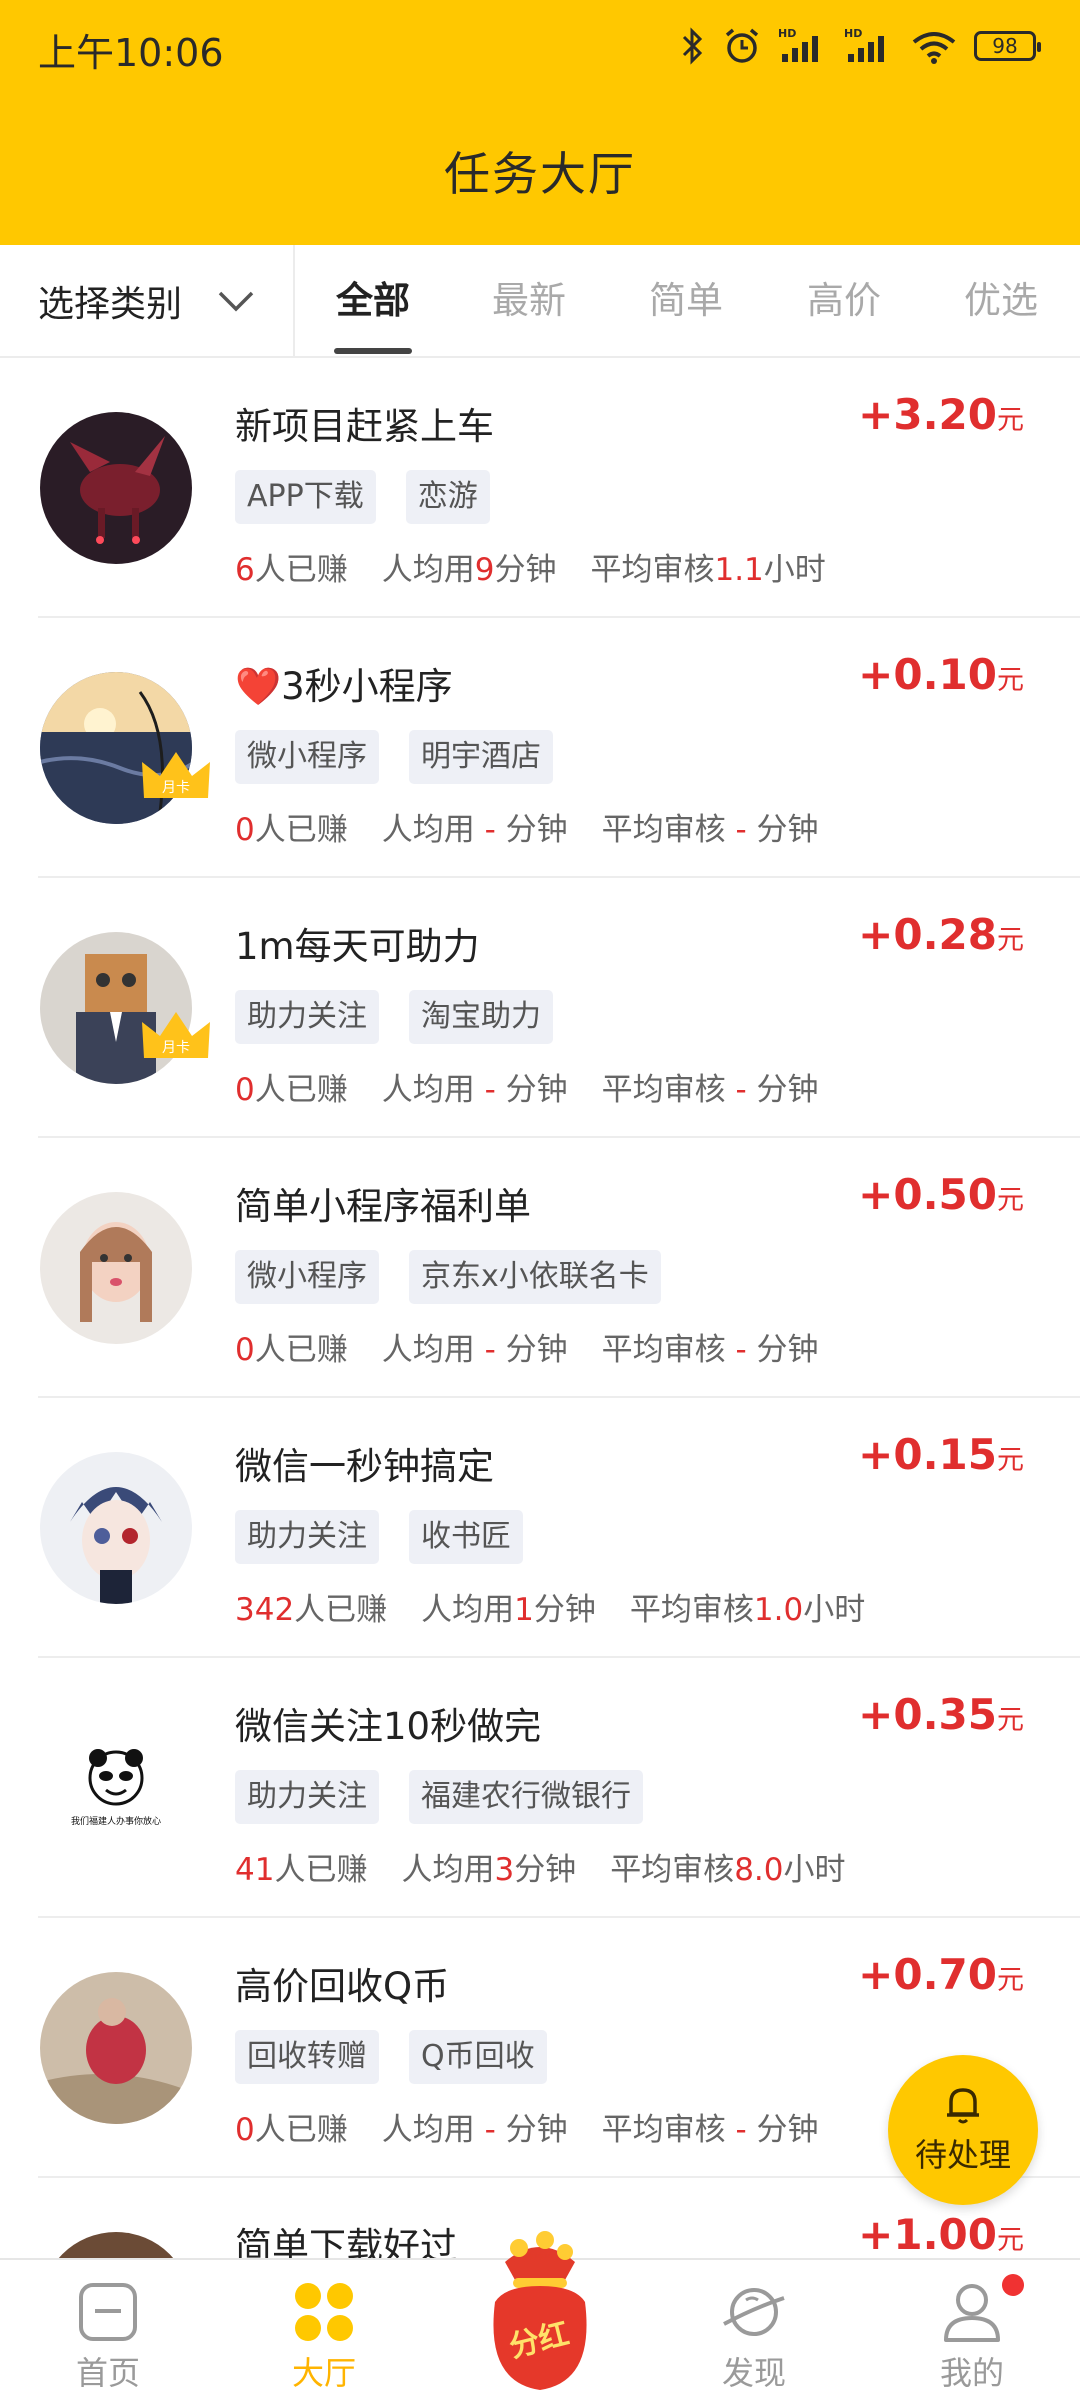 The image size is (1080, 2400). I want to click on nav-label: 我的, so click(971, 2373).